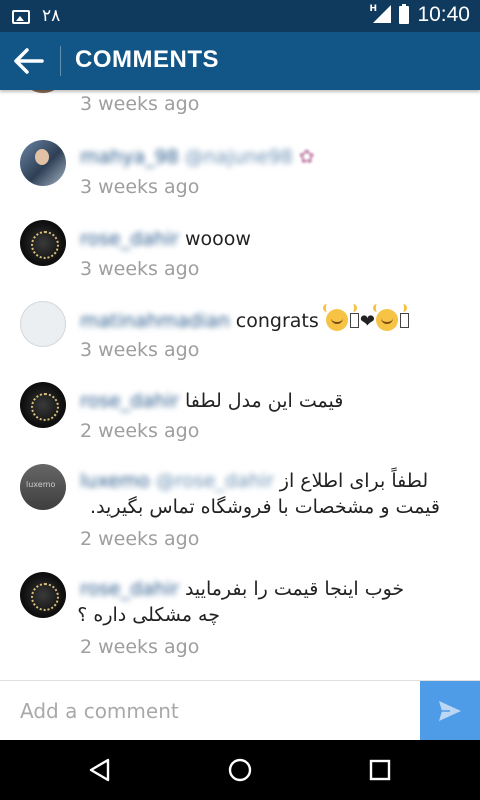 This screenshot has height=800, width=480. I want to click on comment-line: mahya_98 @najune98 ✿, so click(197, 157).